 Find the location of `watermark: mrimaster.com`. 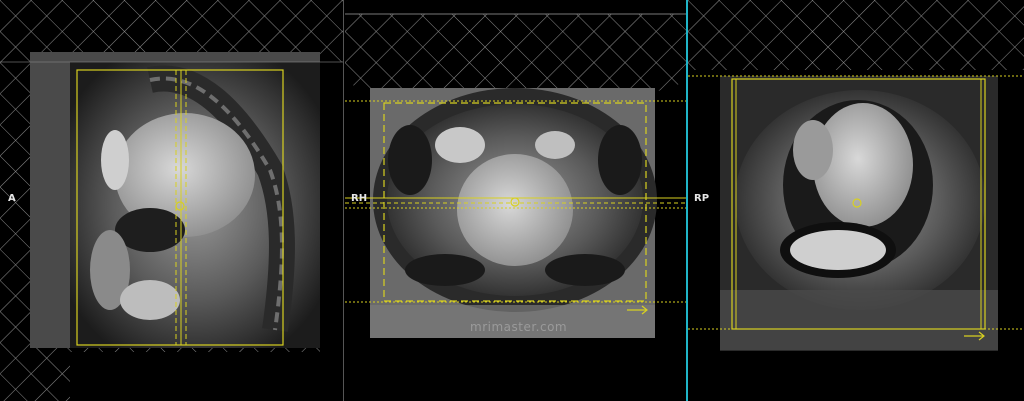

watermark: mrimaster.com is located at coordinates (519, 327).